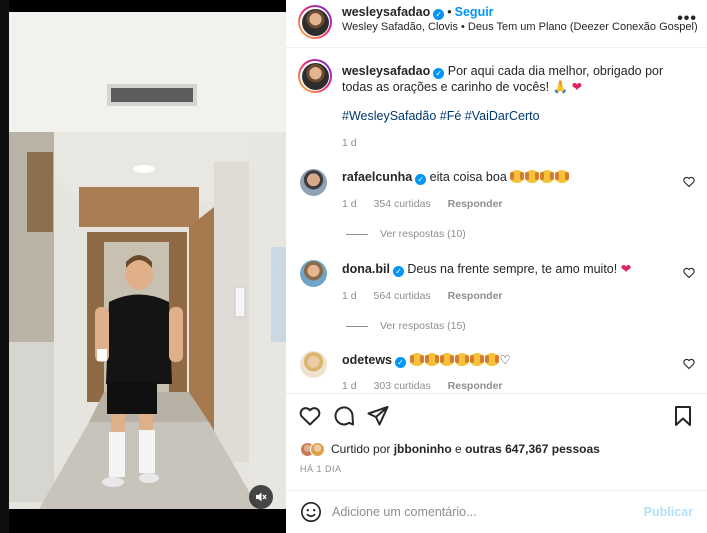  I want to click on comment-username: rafaelcunha, so click(377, 177).